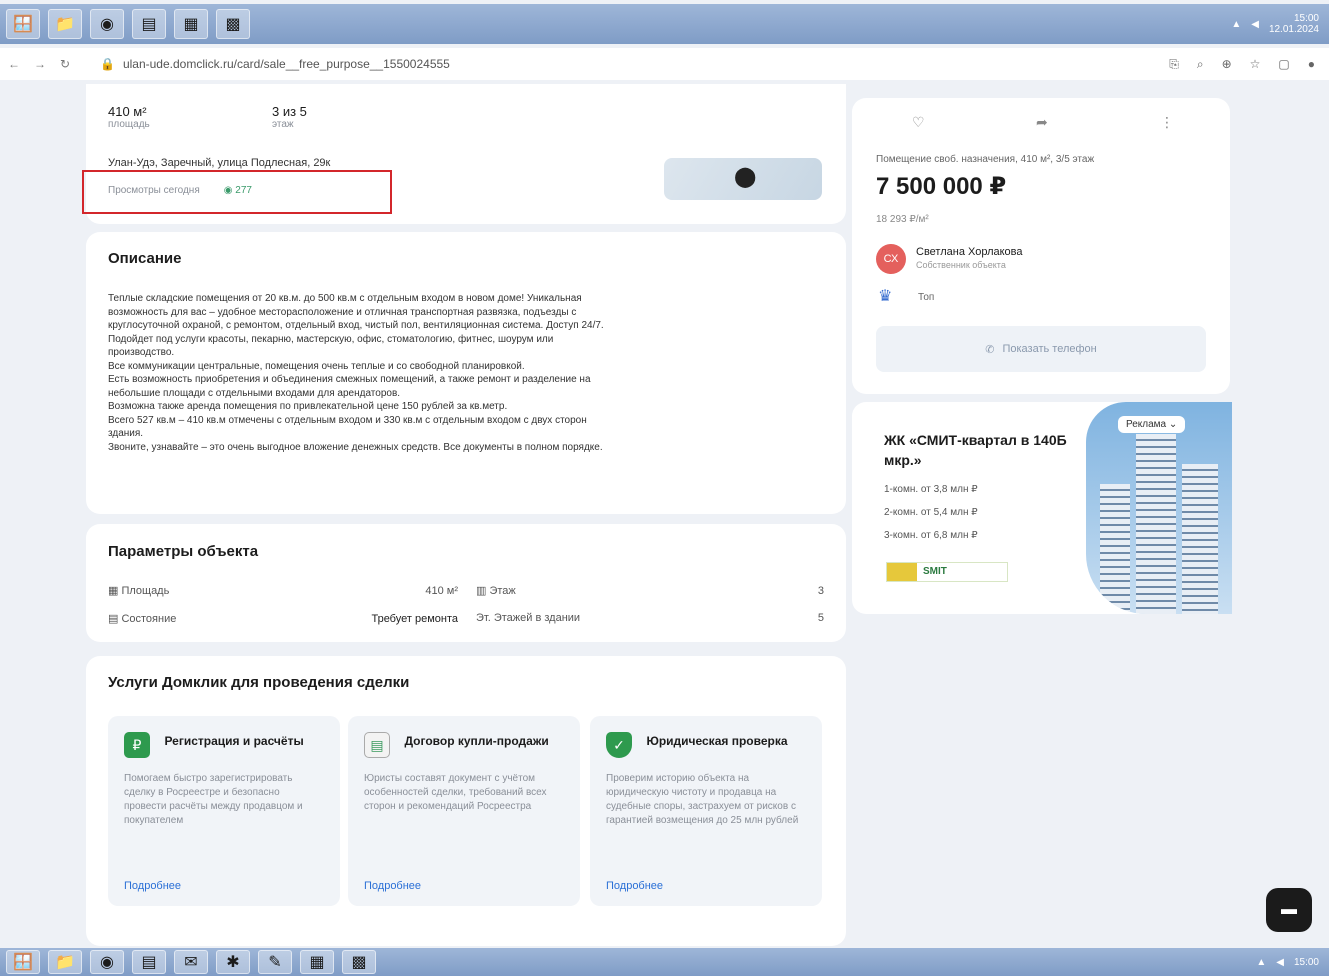 This screenshot has height=976, width=1329. Describe the element at coordinates (931, 535) in the screenshot. I see `ad-line: 3-комн. от 6,8 млн ₽` at that location.